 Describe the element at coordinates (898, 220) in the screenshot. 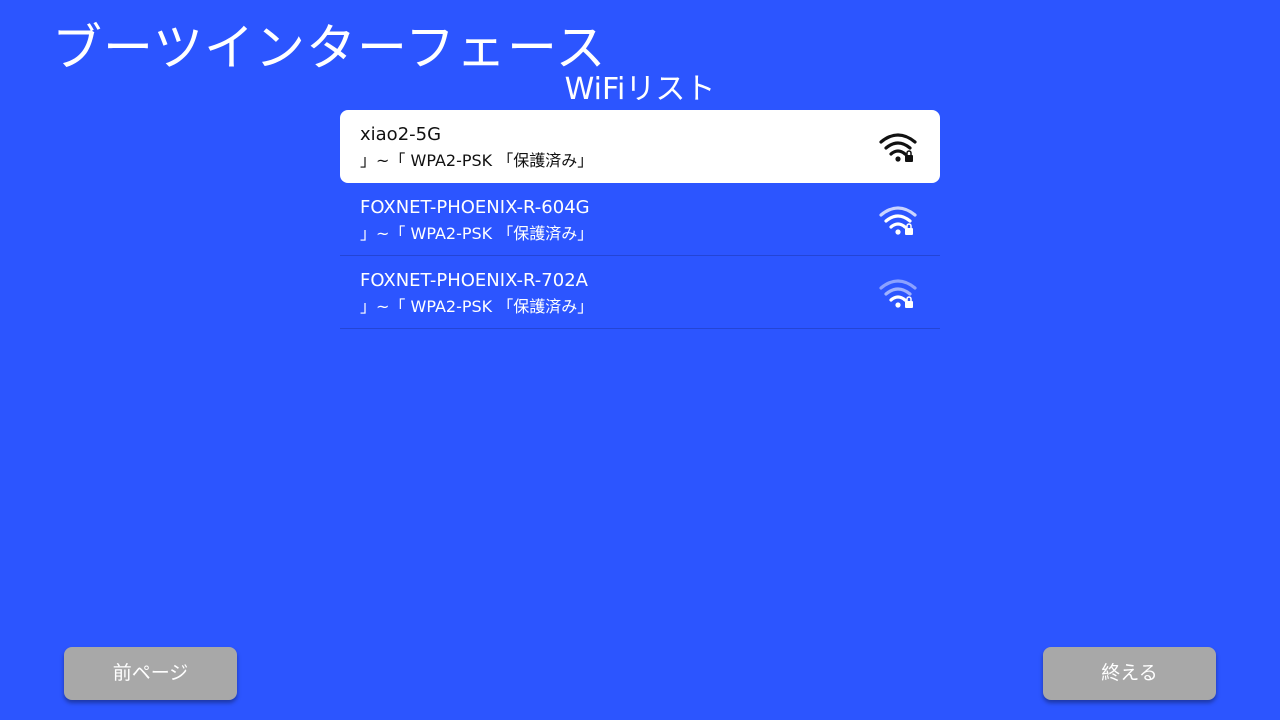

I see `wifi-medium-icon` at that location.